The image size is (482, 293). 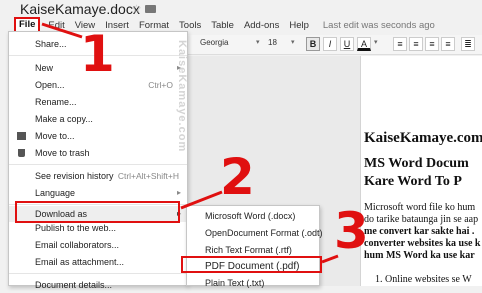 I want to click on step-number-2: 2, so click(x=237, y=177).